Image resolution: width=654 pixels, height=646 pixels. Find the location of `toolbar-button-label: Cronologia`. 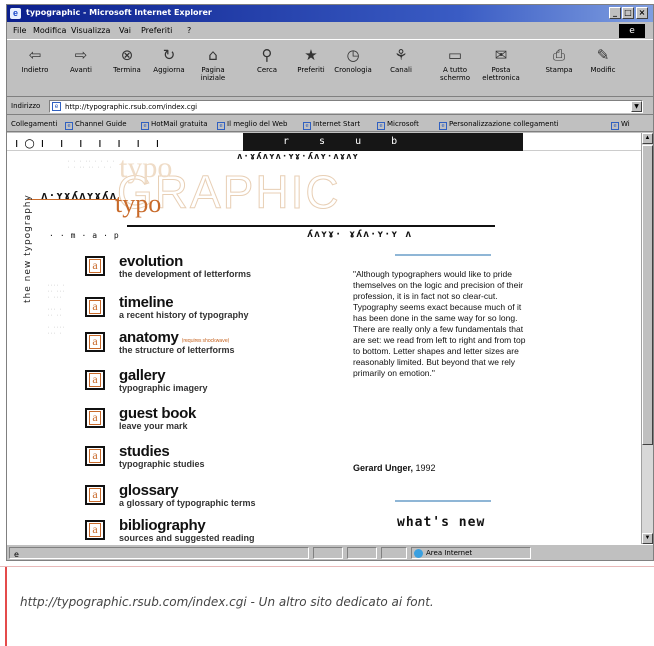

toolbar-button-label: Cronologia is located at coordinates (353, 70).